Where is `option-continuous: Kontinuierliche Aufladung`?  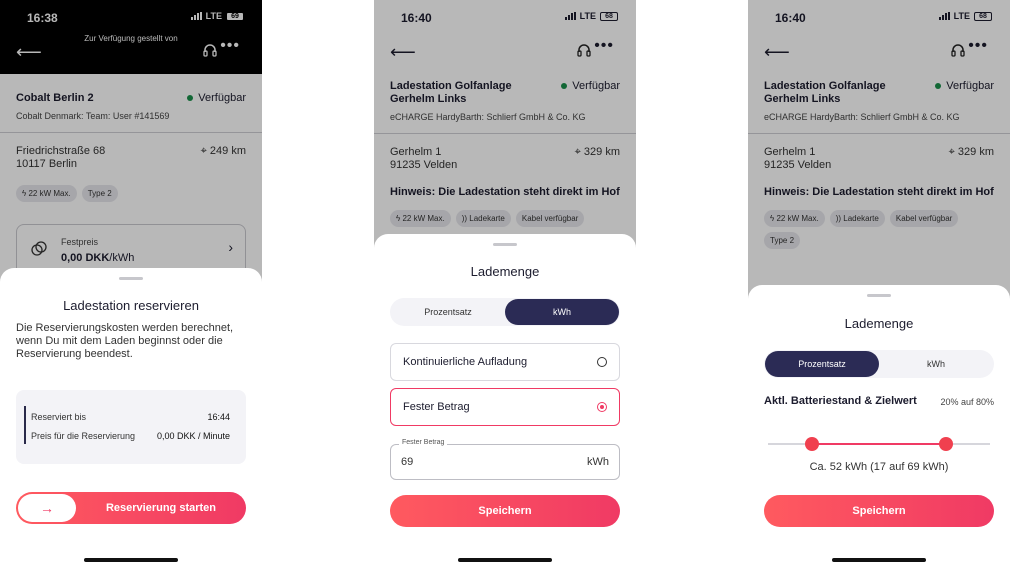
option-continuous: Kontinuierliche Aufladung is located at coordinates (505, 362).